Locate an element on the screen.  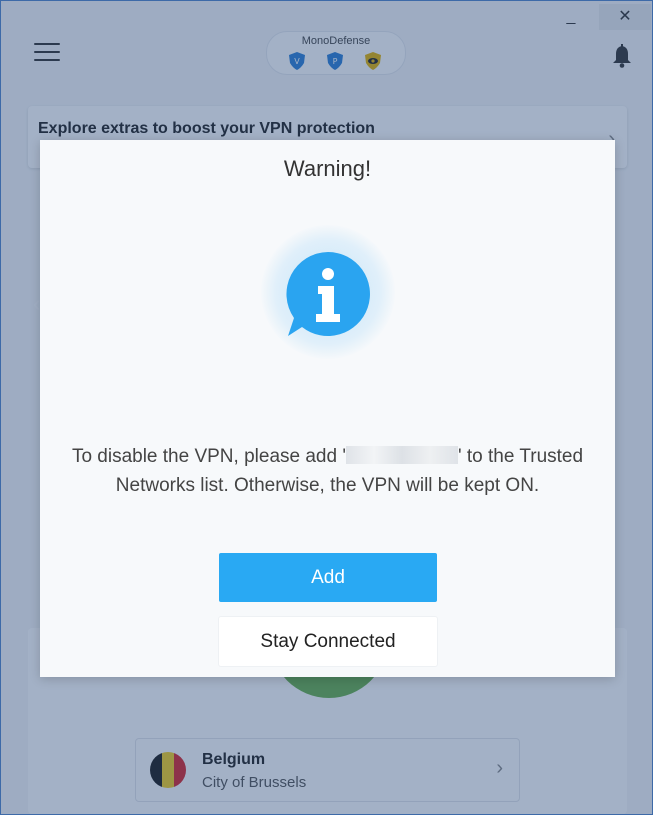
dialog-title: Warning! is located at coordinates (327, 168).